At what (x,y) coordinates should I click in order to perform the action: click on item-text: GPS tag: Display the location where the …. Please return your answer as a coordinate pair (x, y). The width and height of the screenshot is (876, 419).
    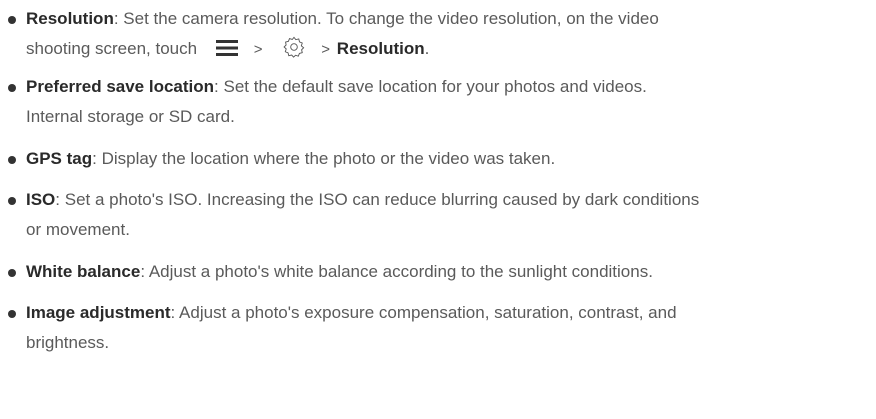
    Looking at the image, I should click on (441, 159).